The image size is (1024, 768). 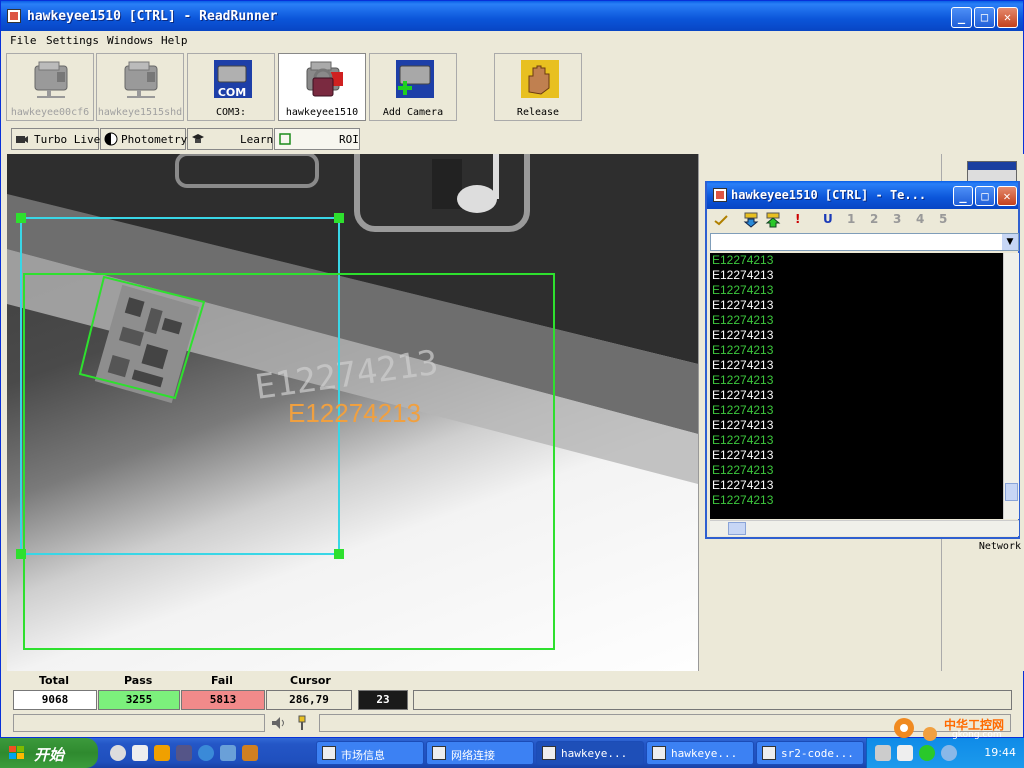 What do you see at coordinates (174, 40) in the screenshot?
I see `menu-help: Help` at bounding box center [174, 40].